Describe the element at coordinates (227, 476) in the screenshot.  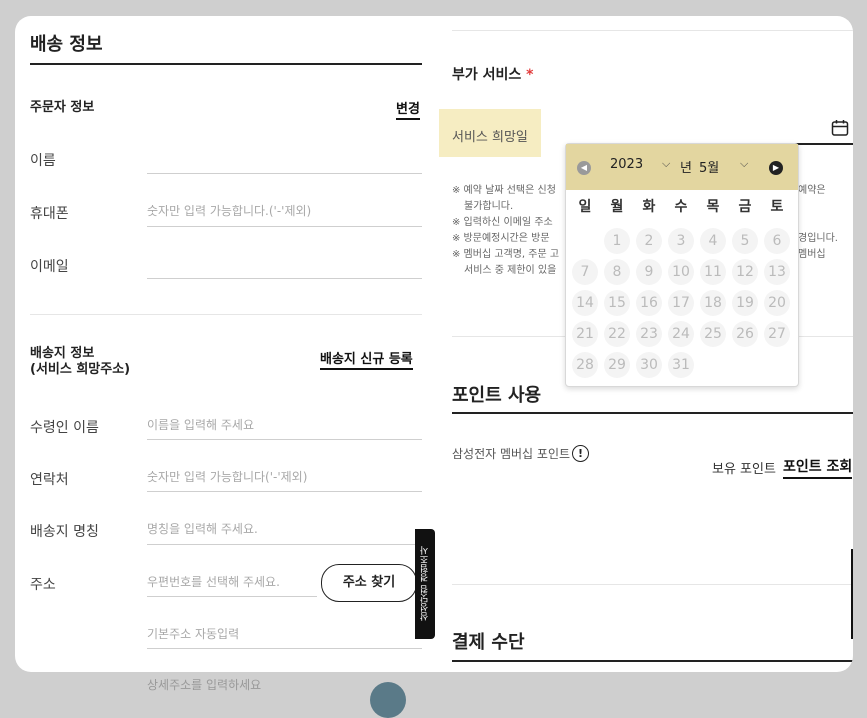
I see `contact-placeholder: 숫자만 입력 가능합니다('-'제외)` at that location.